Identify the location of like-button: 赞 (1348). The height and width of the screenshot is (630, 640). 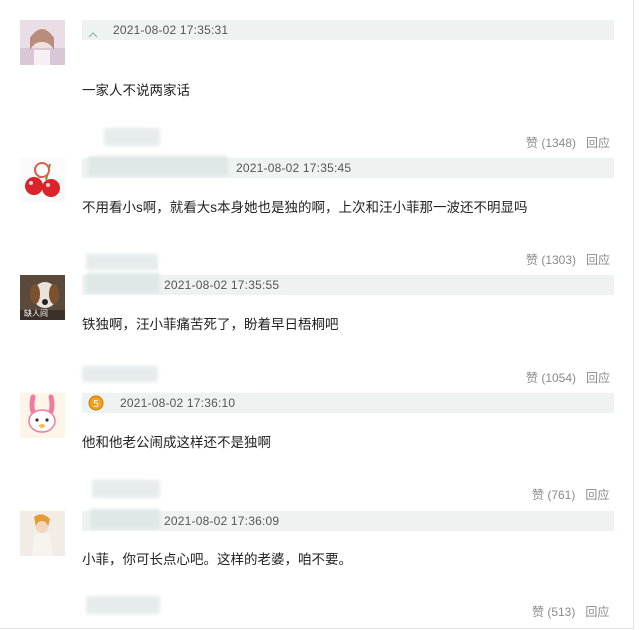
(551, 143).